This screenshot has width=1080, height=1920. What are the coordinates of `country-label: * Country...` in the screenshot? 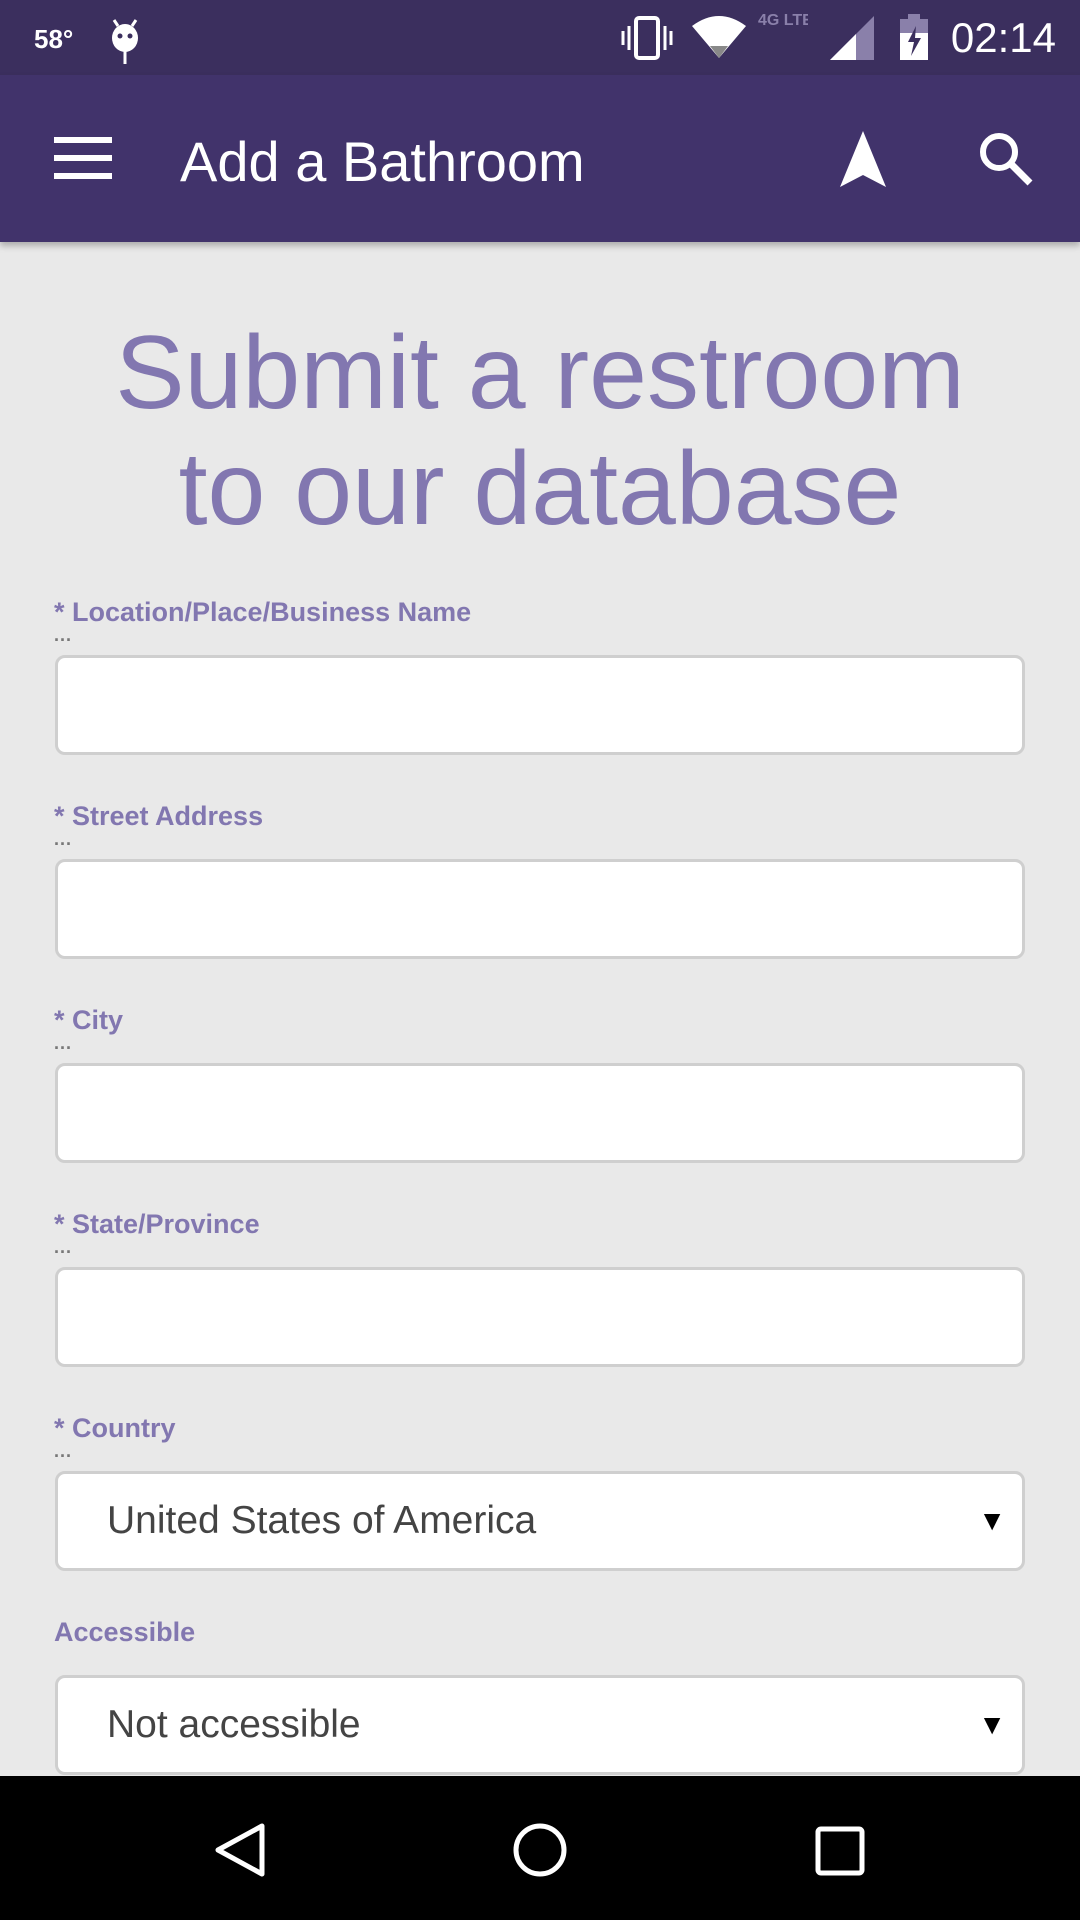 It's located at (115, 1437).